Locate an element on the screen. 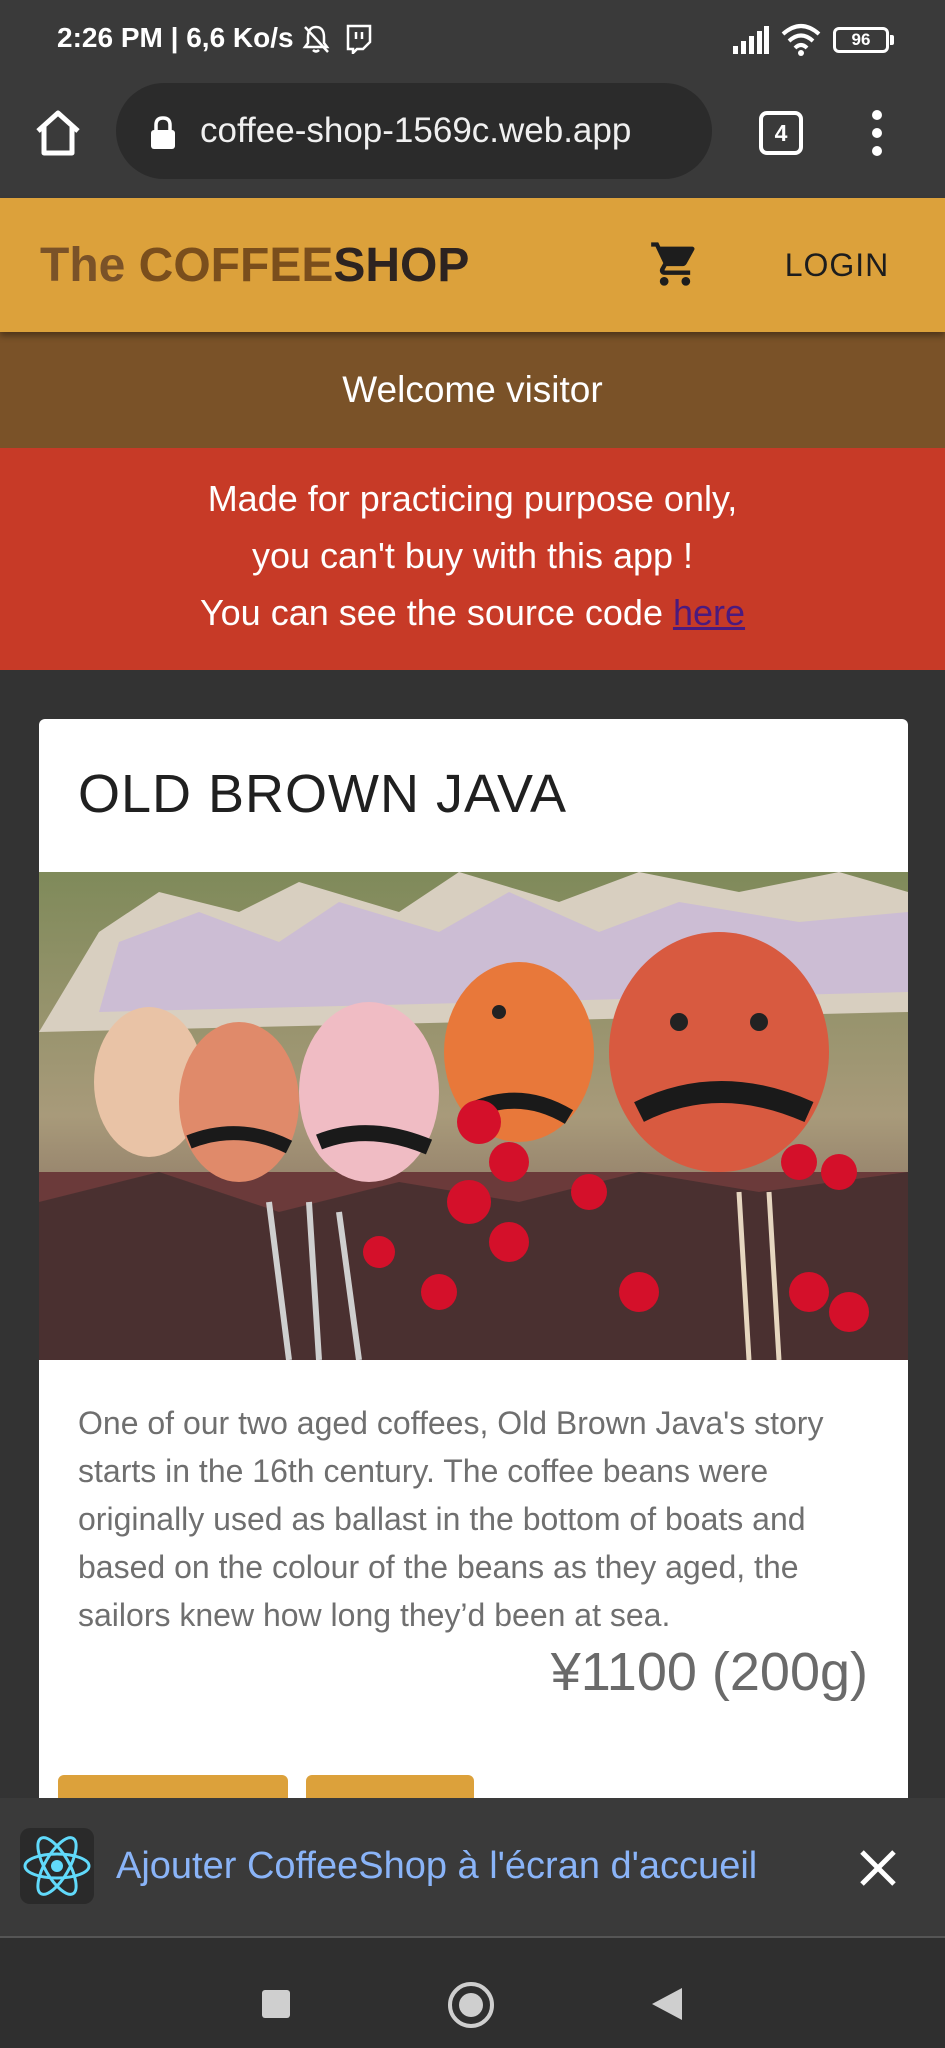  lock-icon is located at coordinates (163, 132).